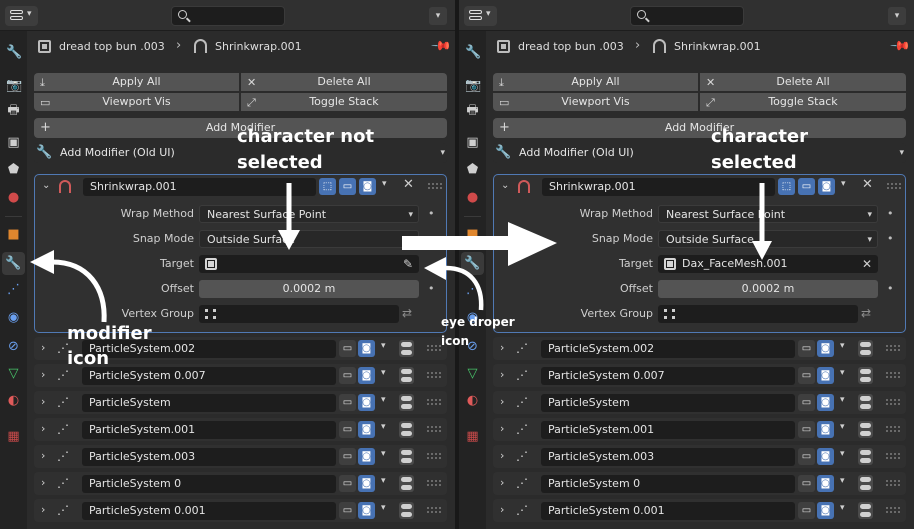 Image resolution: width=914 pixels, height=529 pixels. What do you see at coordinates (13, 169) in the screenshot?
I see `tab-scene-icon: ⬟` at bounding box center [13, 169].